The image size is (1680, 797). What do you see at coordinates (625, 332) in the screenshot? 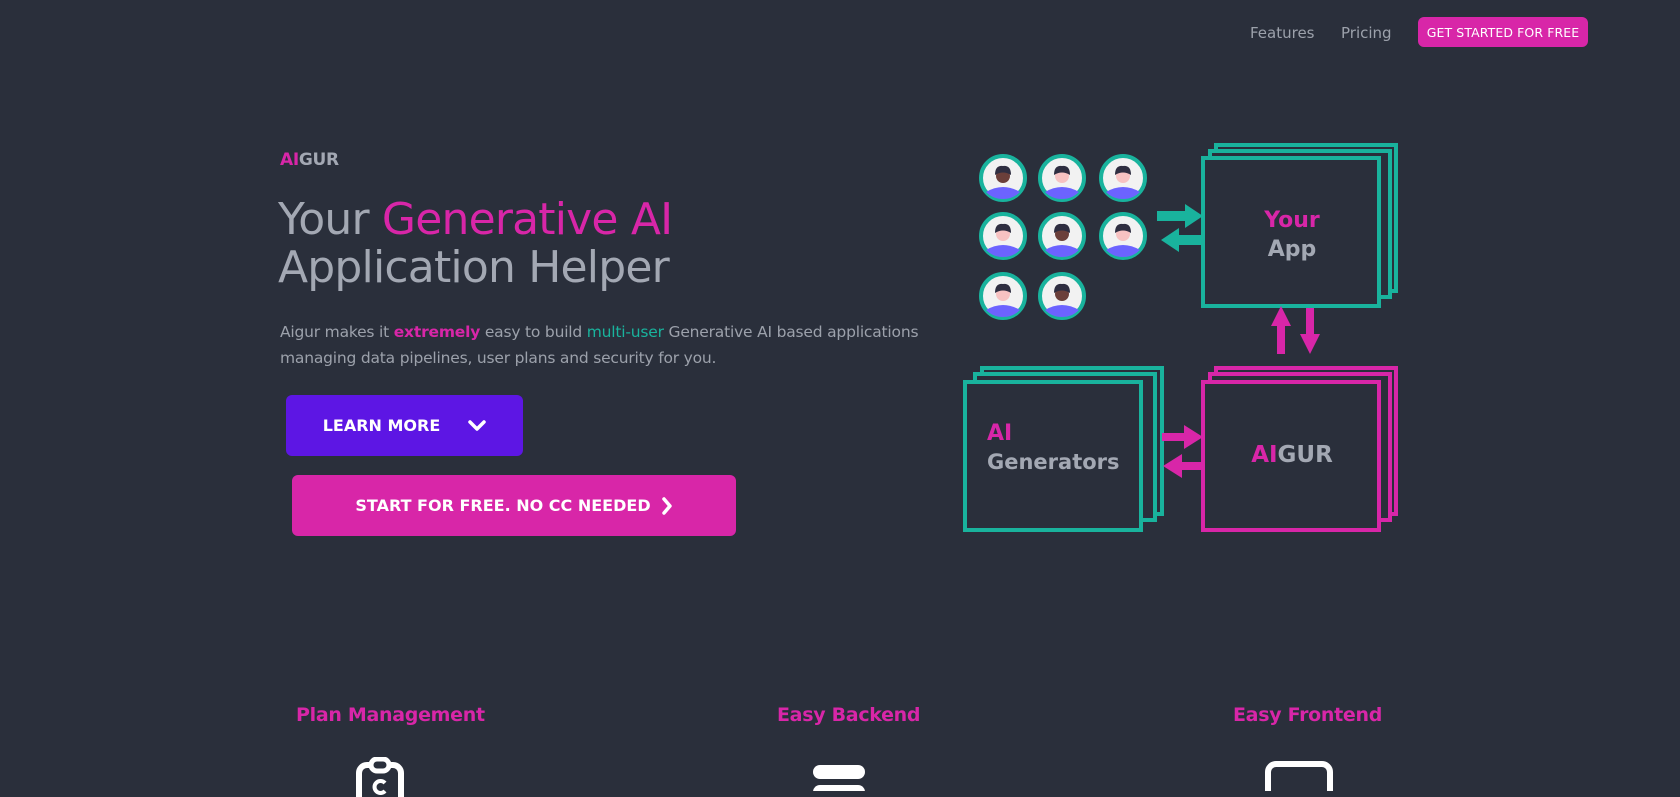
I see `desc-teal: multi-user` at bounding box center [625, 332].